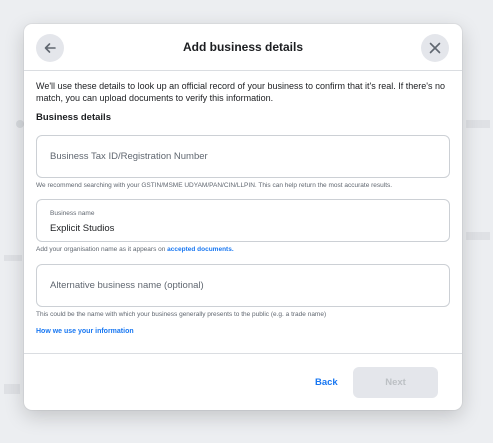 The height and width of the screenshot is (443, 493). I want to click on next-button: Next, so click(395, 382).